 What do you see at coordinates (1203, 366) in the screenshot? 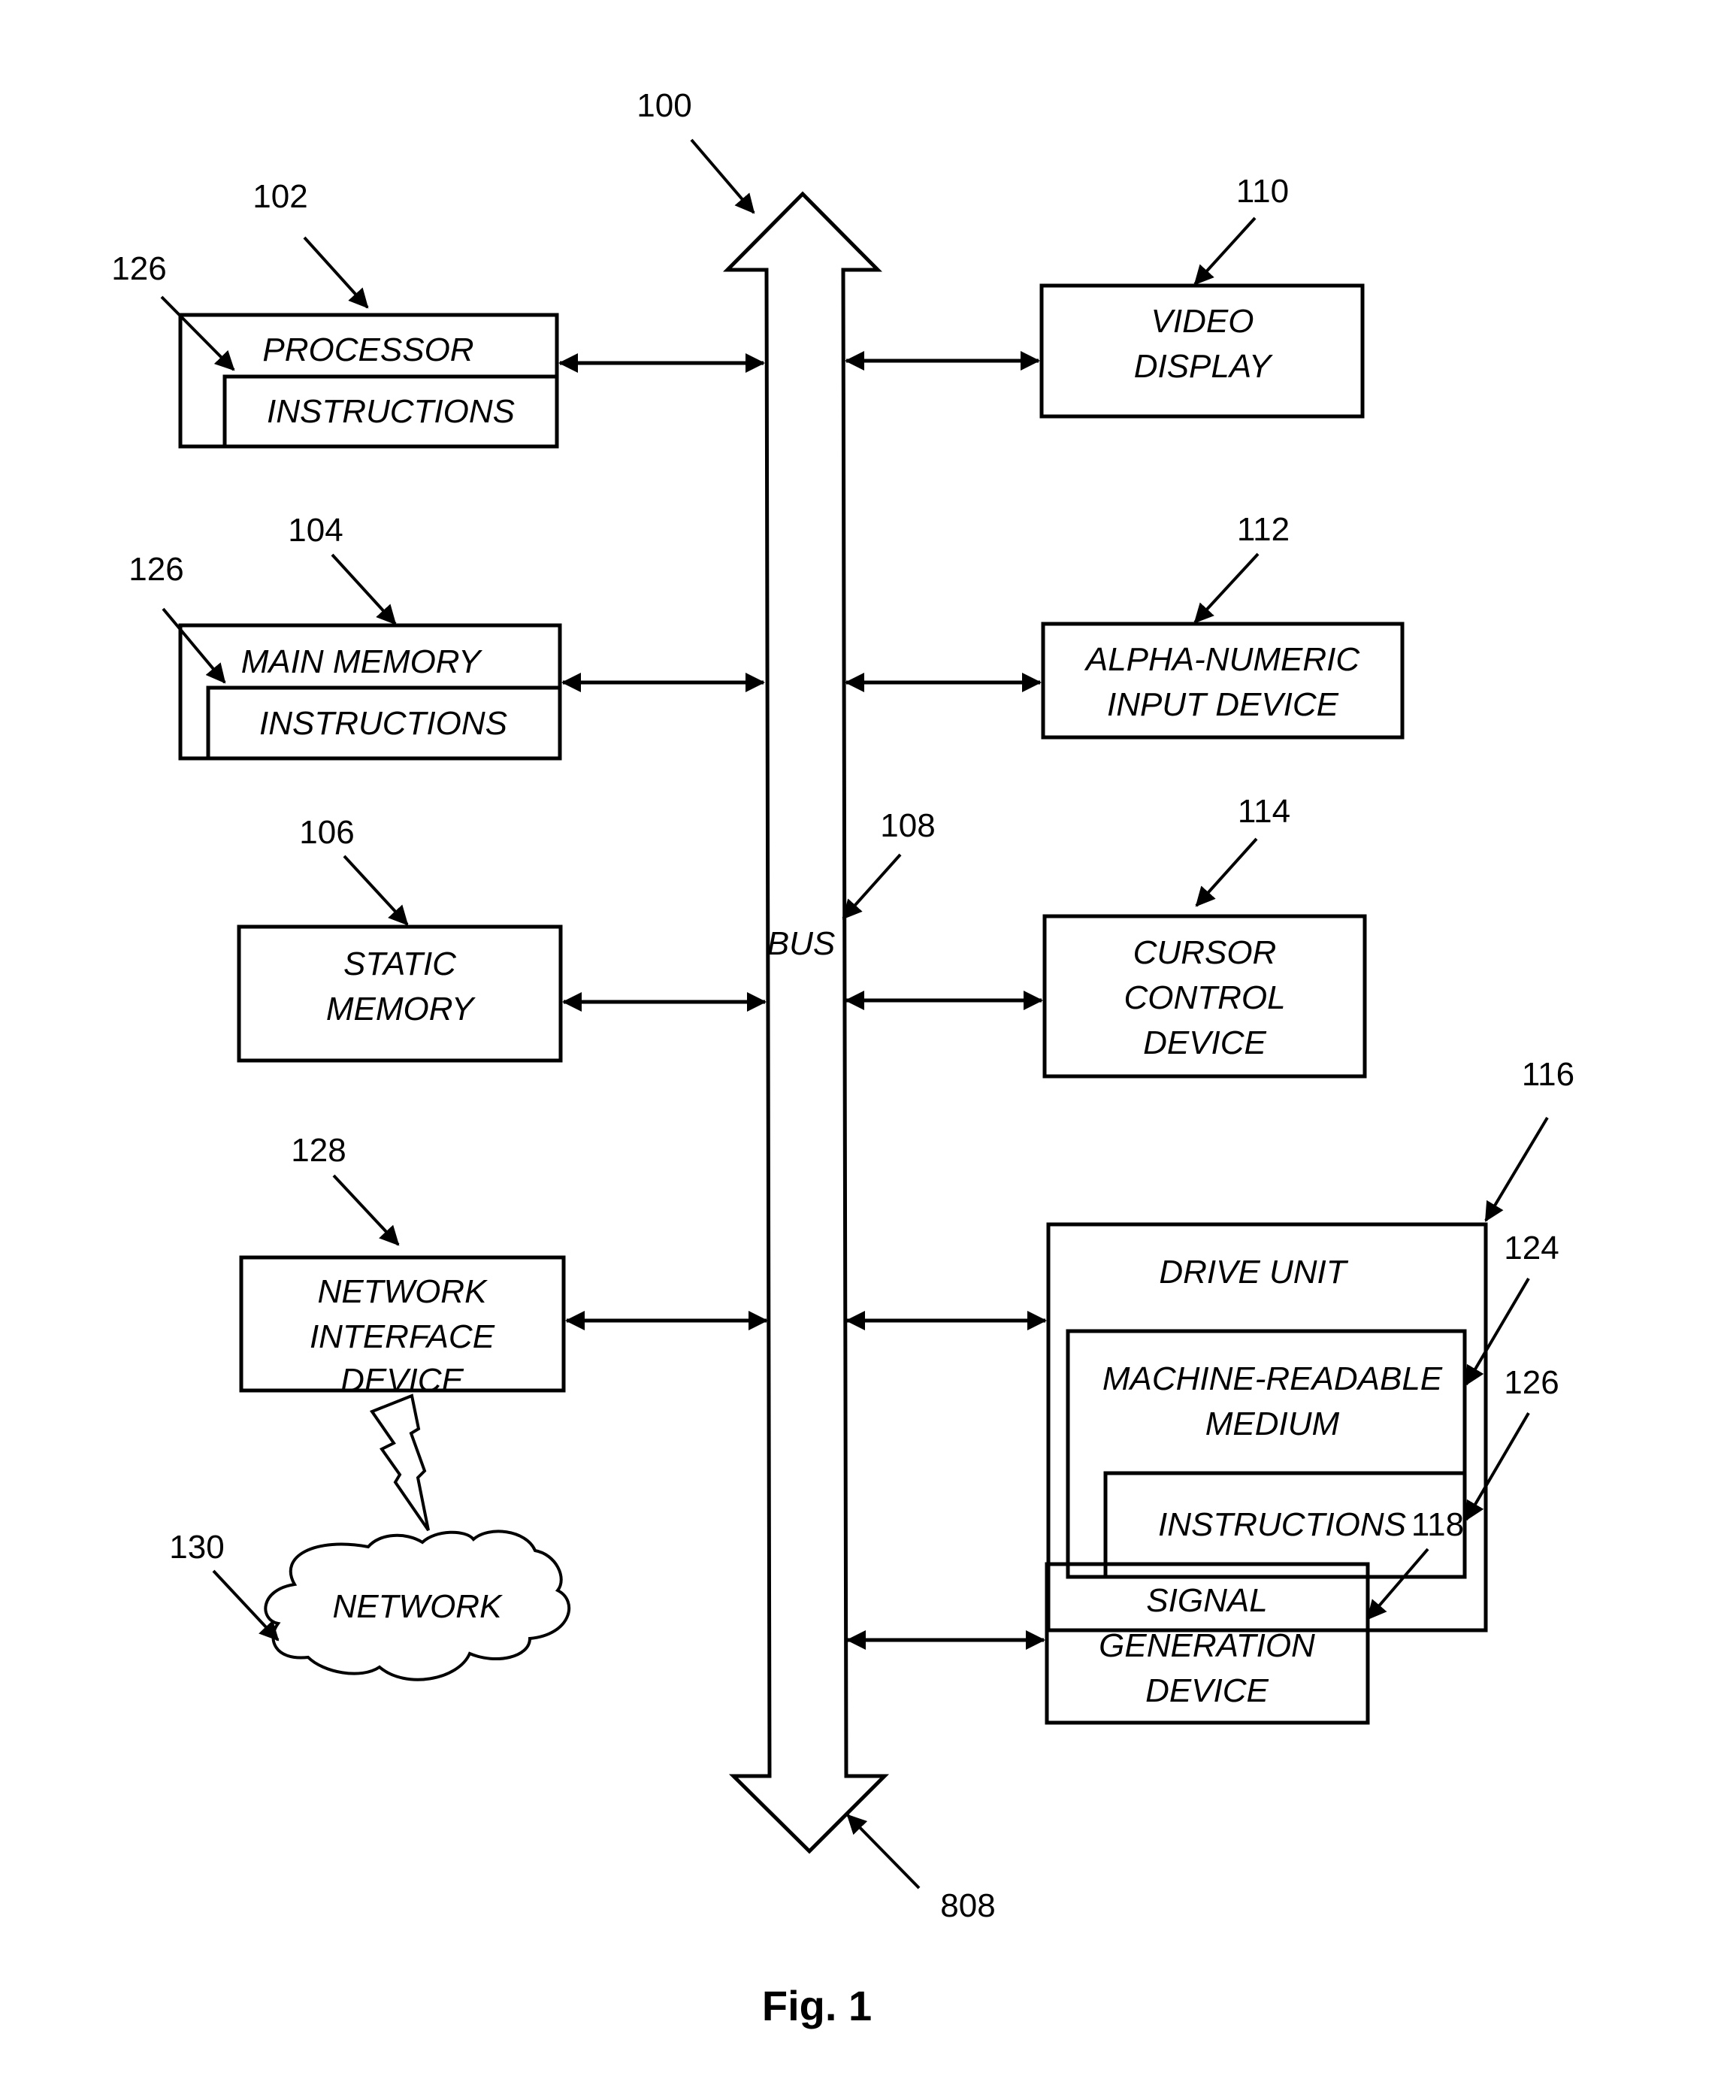
I see `video-display-label-2: DISPLAY` at bounding box center [1203, 366].